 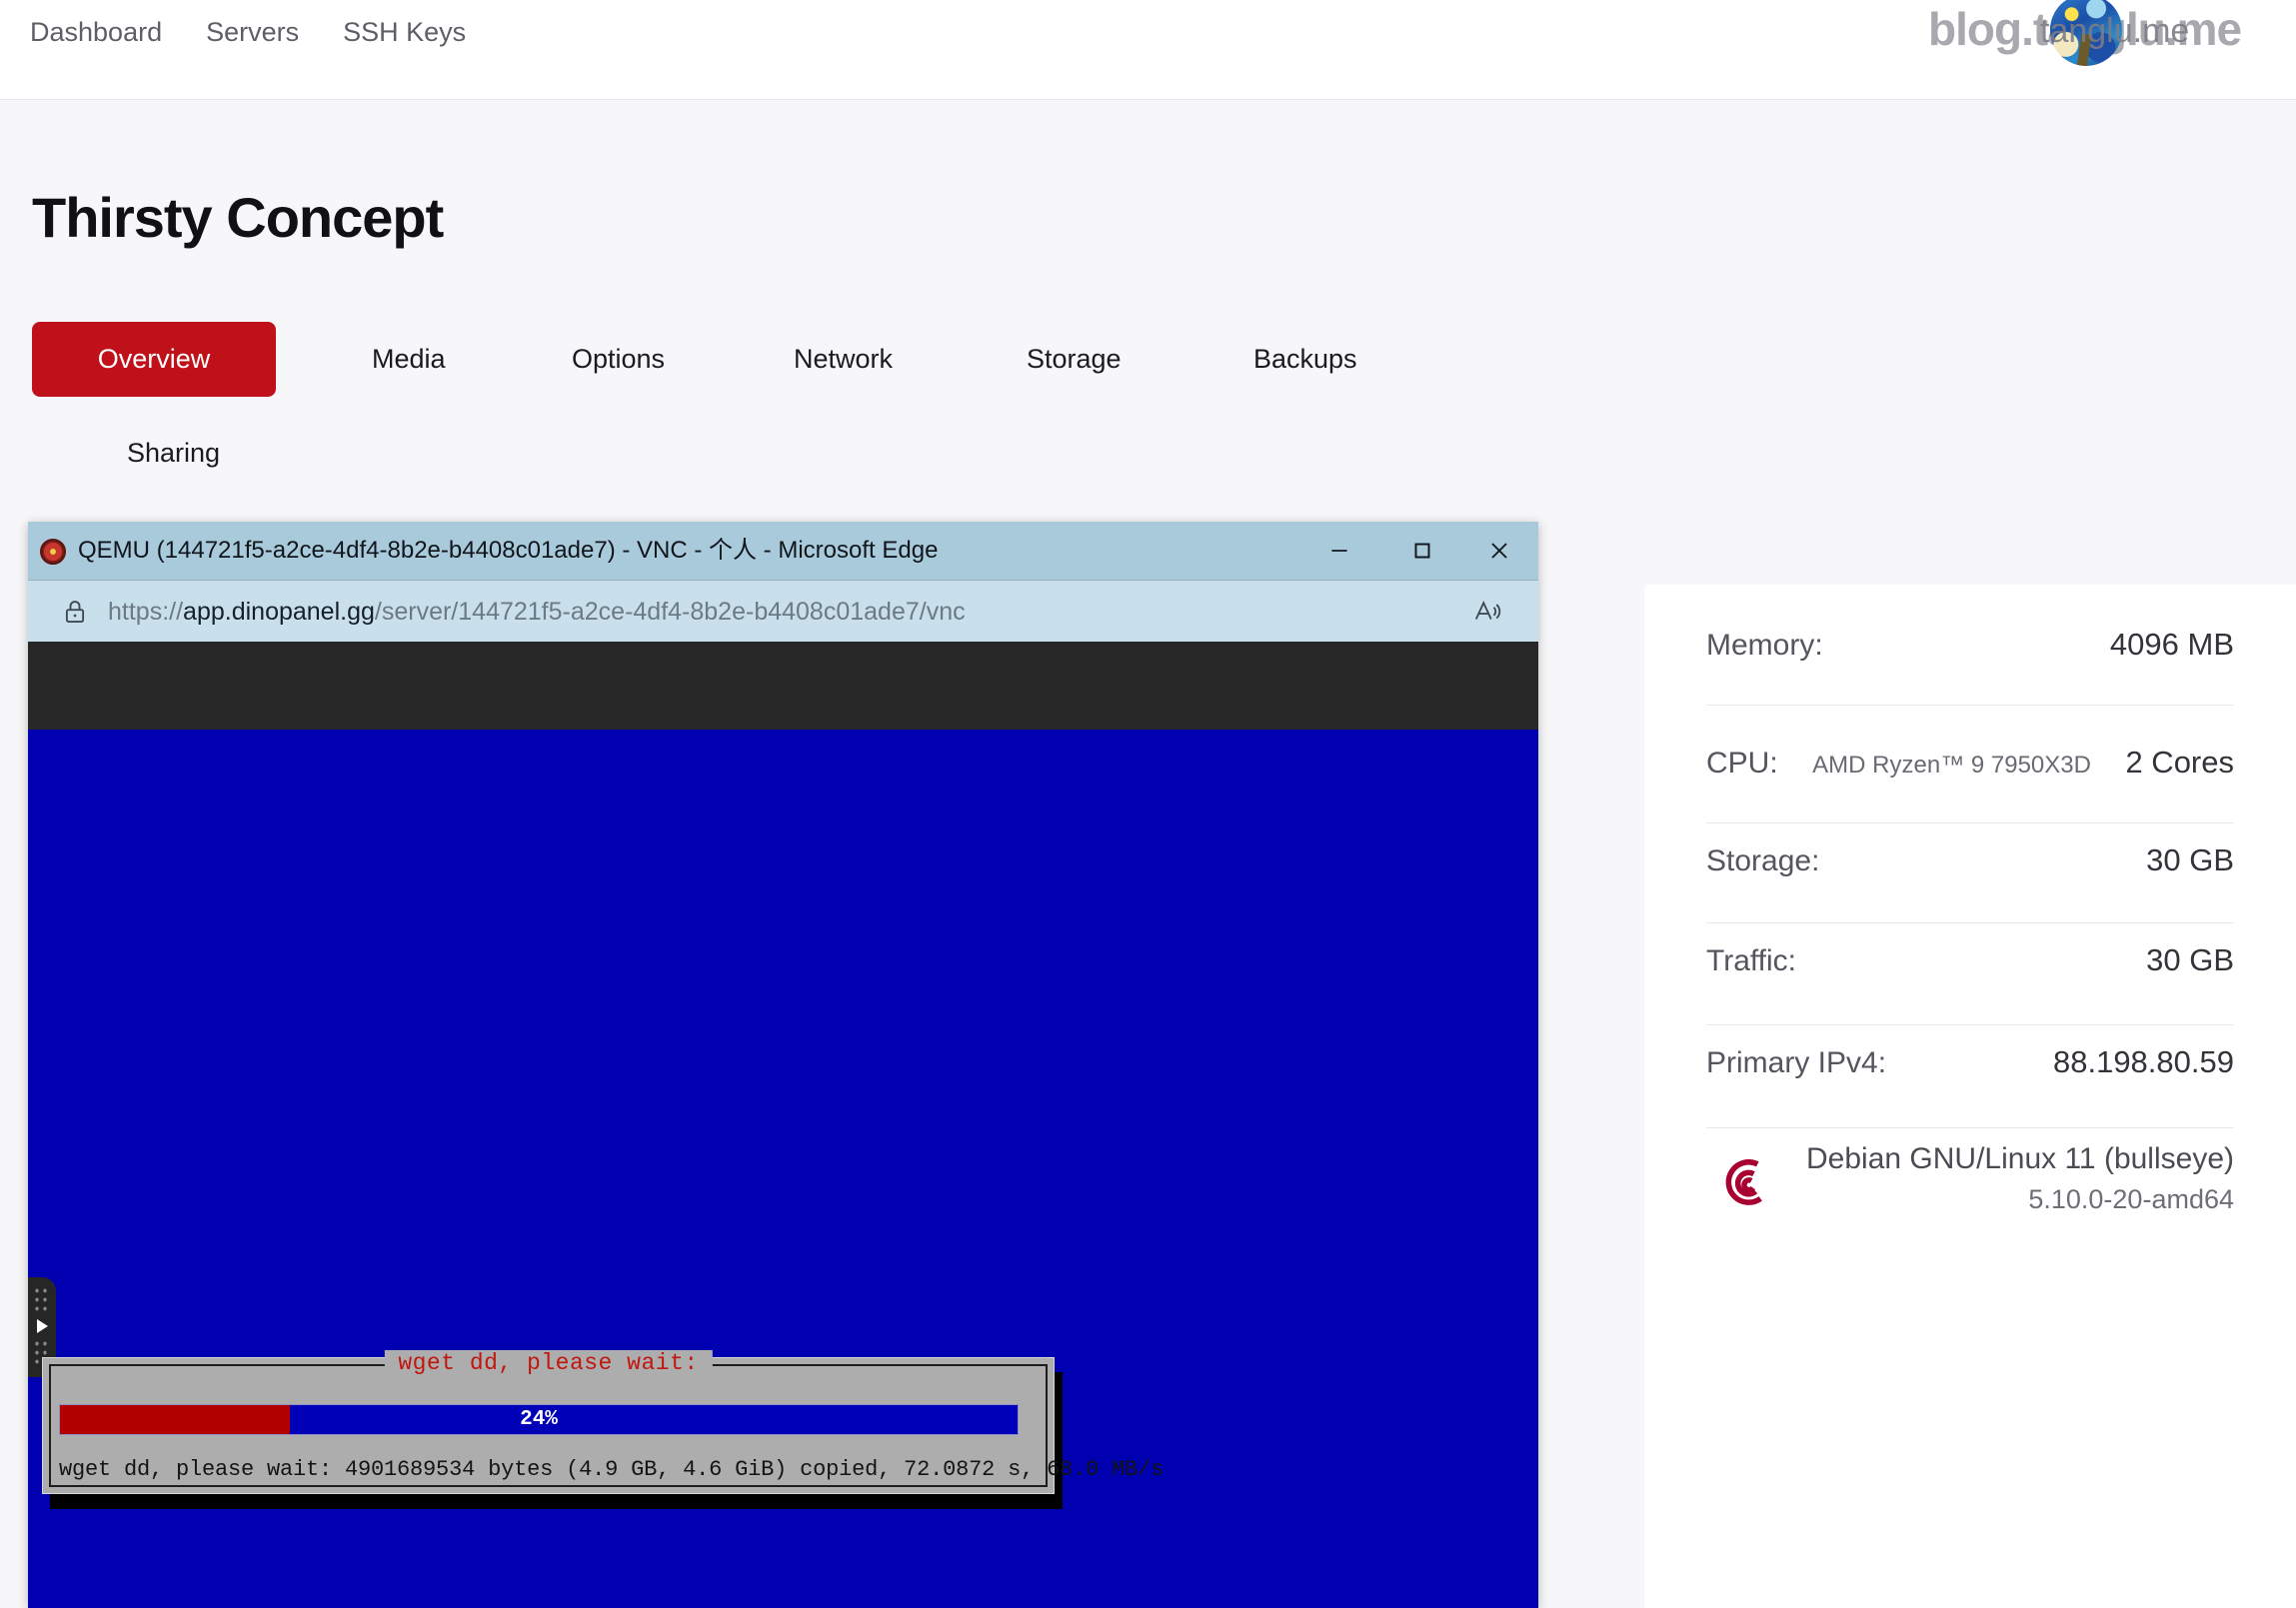 What do you see at coordinates (1499, 551) in the screenshot?
I see `close-button` at bounding box center [1499, 551].